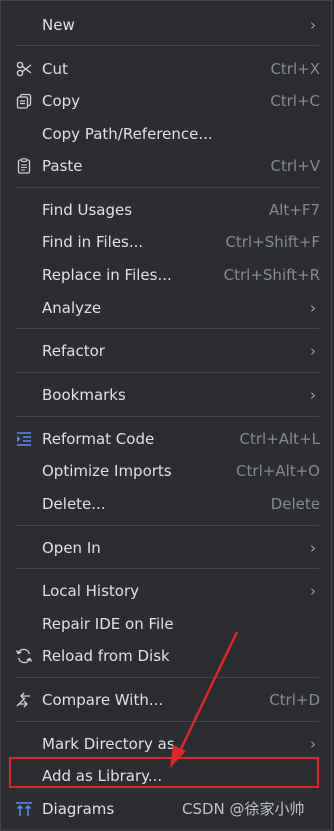 The width and height of the screenshot is (334, 831). What do you see at coordinates (164, 772) in the screenshot?
I see `annotation-highlight-box` at bounding box center [164, 772].